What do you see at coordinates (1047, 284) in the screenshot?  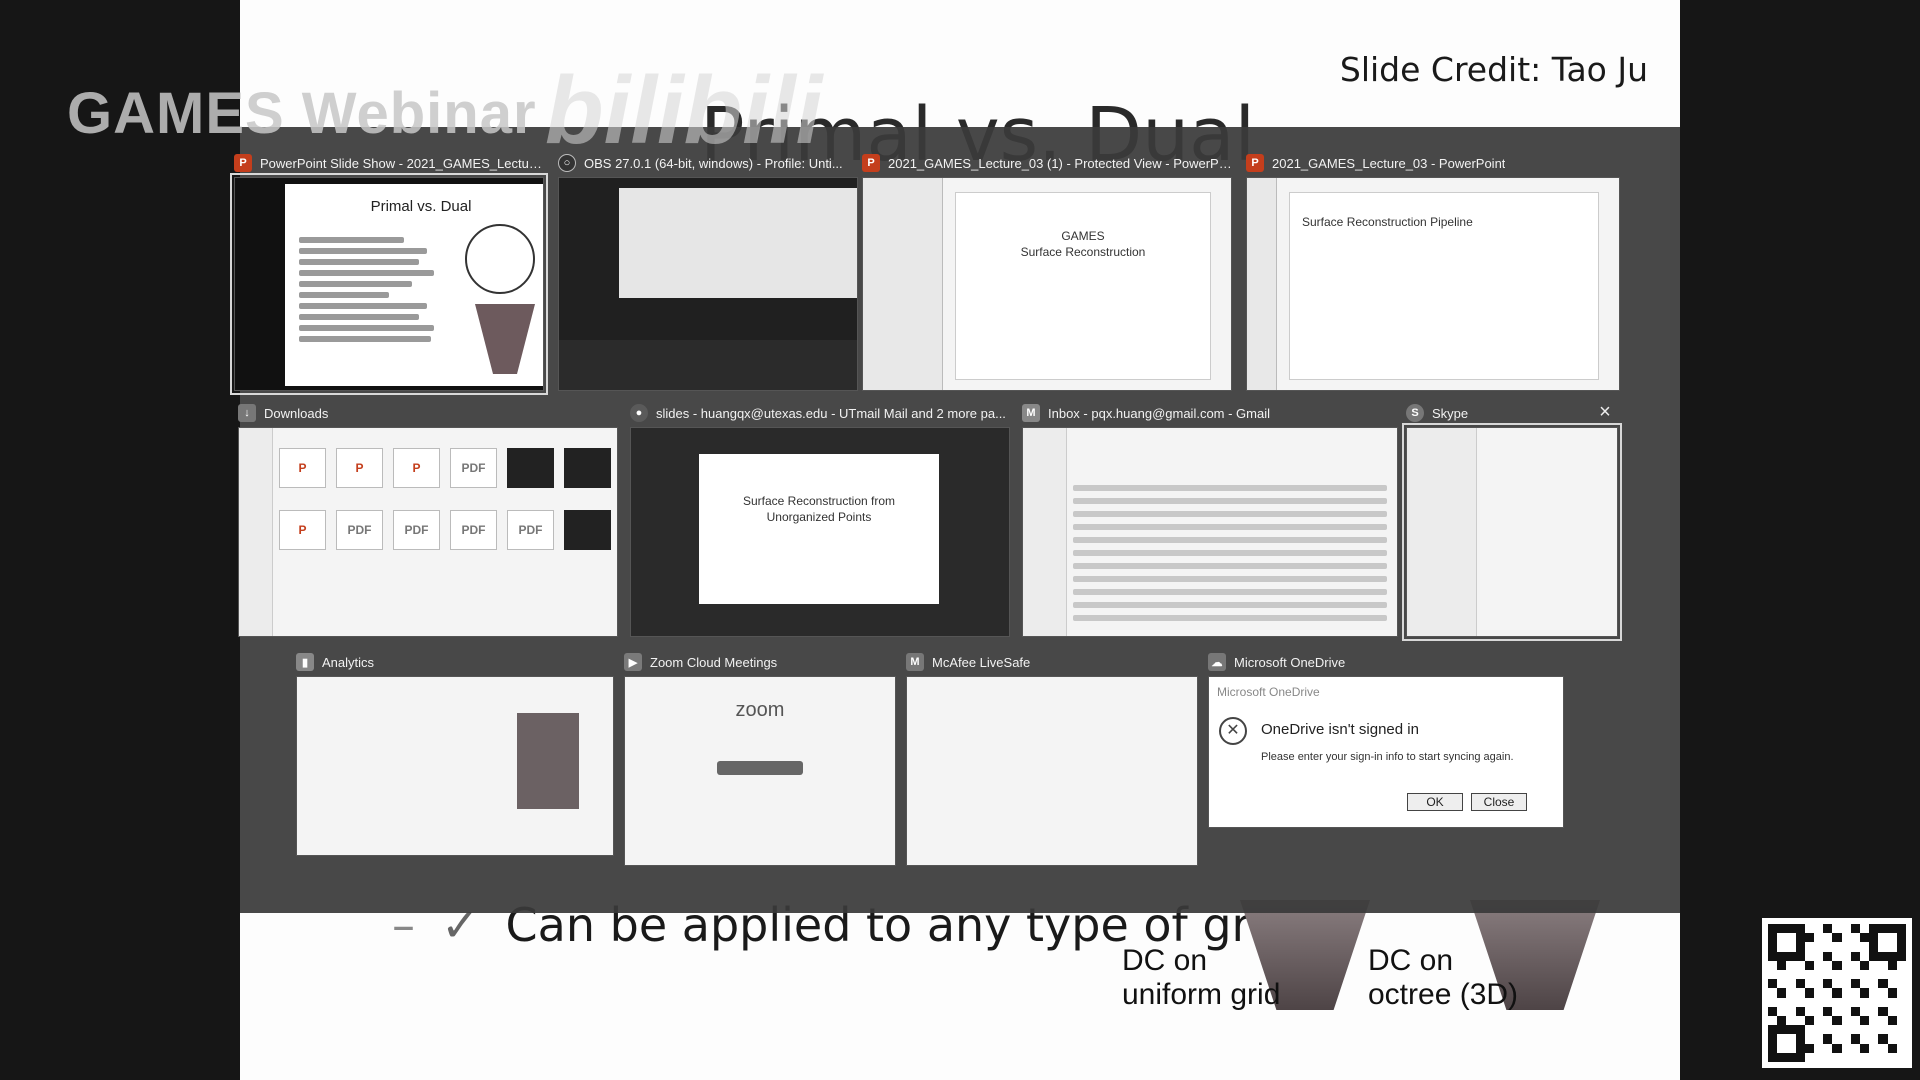 I see `window-thumbnail: GAMES Surface Reconstruction` at bounding box center [1047, 284].